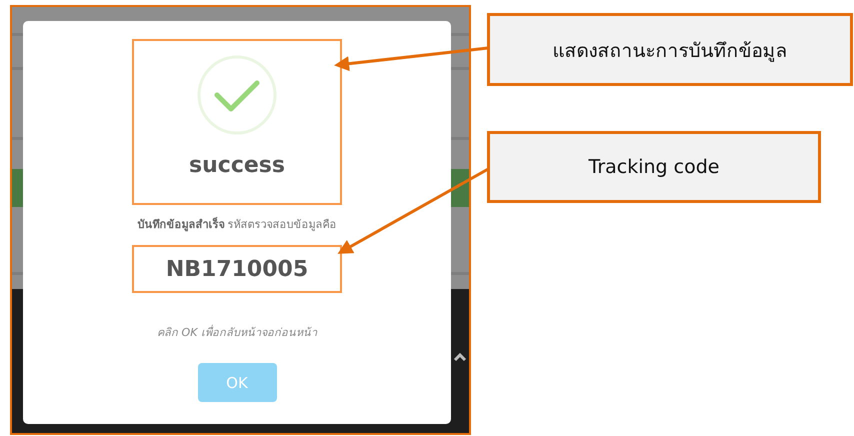 The height and width of the screenshot is (436, 854). What do you see at coordinates (654, 167) in the screenshot?
I see `callout-label: Tracking code` at bounding box center [654, 167].